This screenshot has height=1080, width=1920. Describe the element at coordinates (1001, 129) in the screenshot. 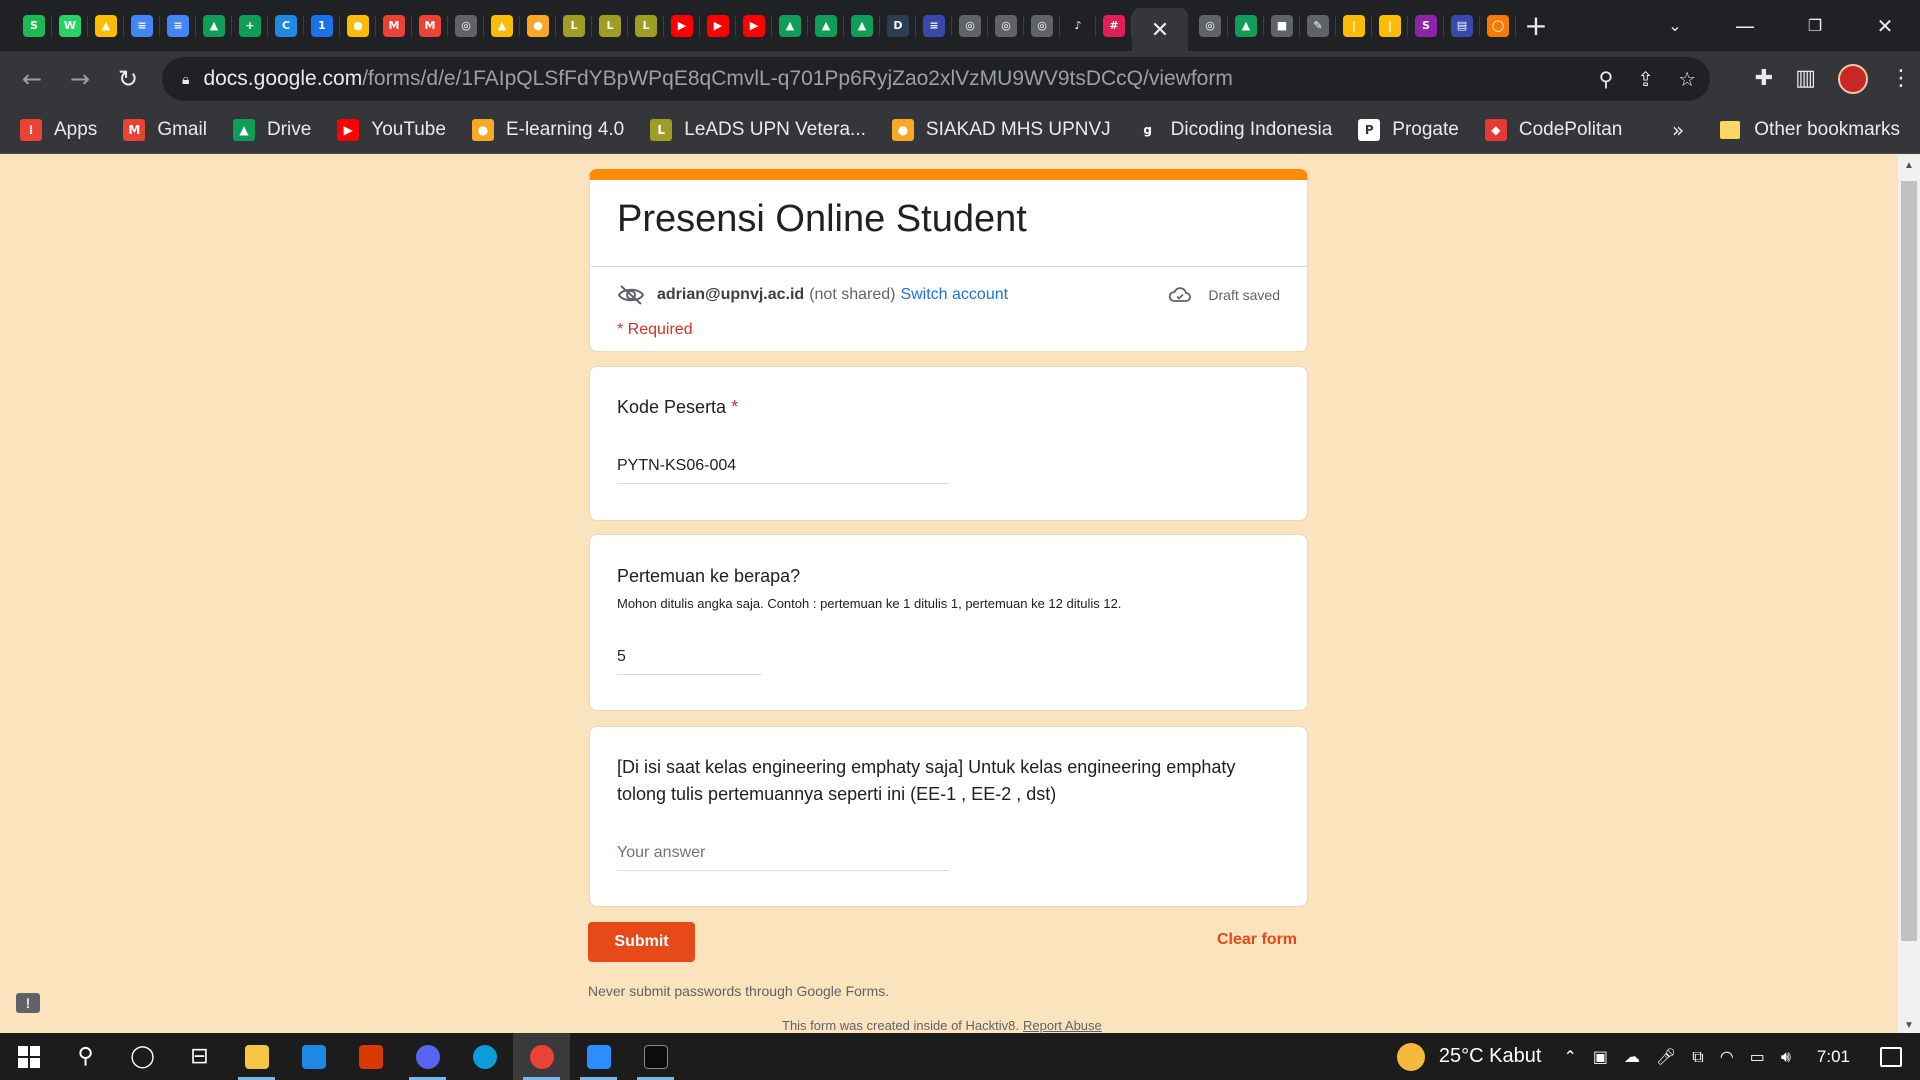

I see `bookmark-item: ● SIAKAD MHS UPNVJ` at that location.